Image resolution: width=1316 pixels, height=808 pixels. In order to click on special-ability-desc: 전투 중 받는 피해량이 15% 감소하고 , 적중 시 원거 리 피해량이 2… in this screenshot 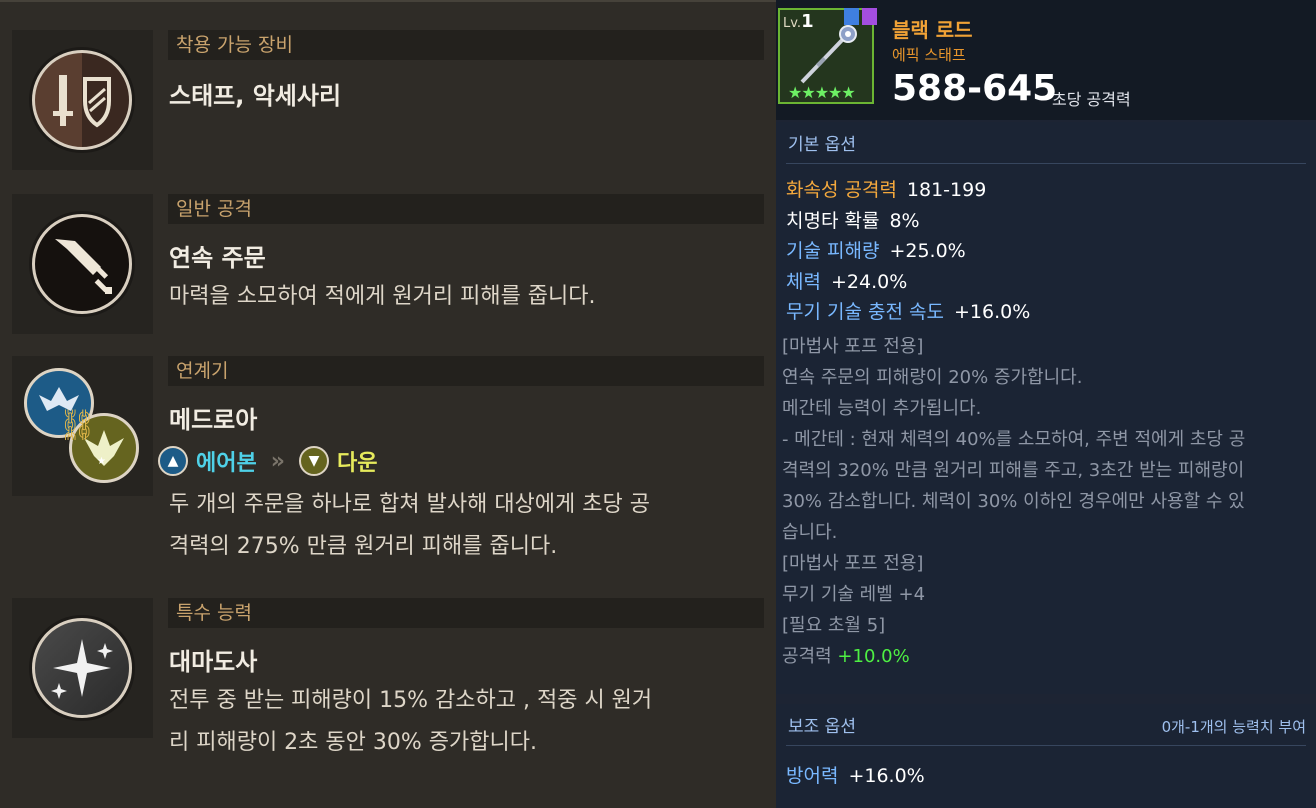, I will do `click(459, 722)`.